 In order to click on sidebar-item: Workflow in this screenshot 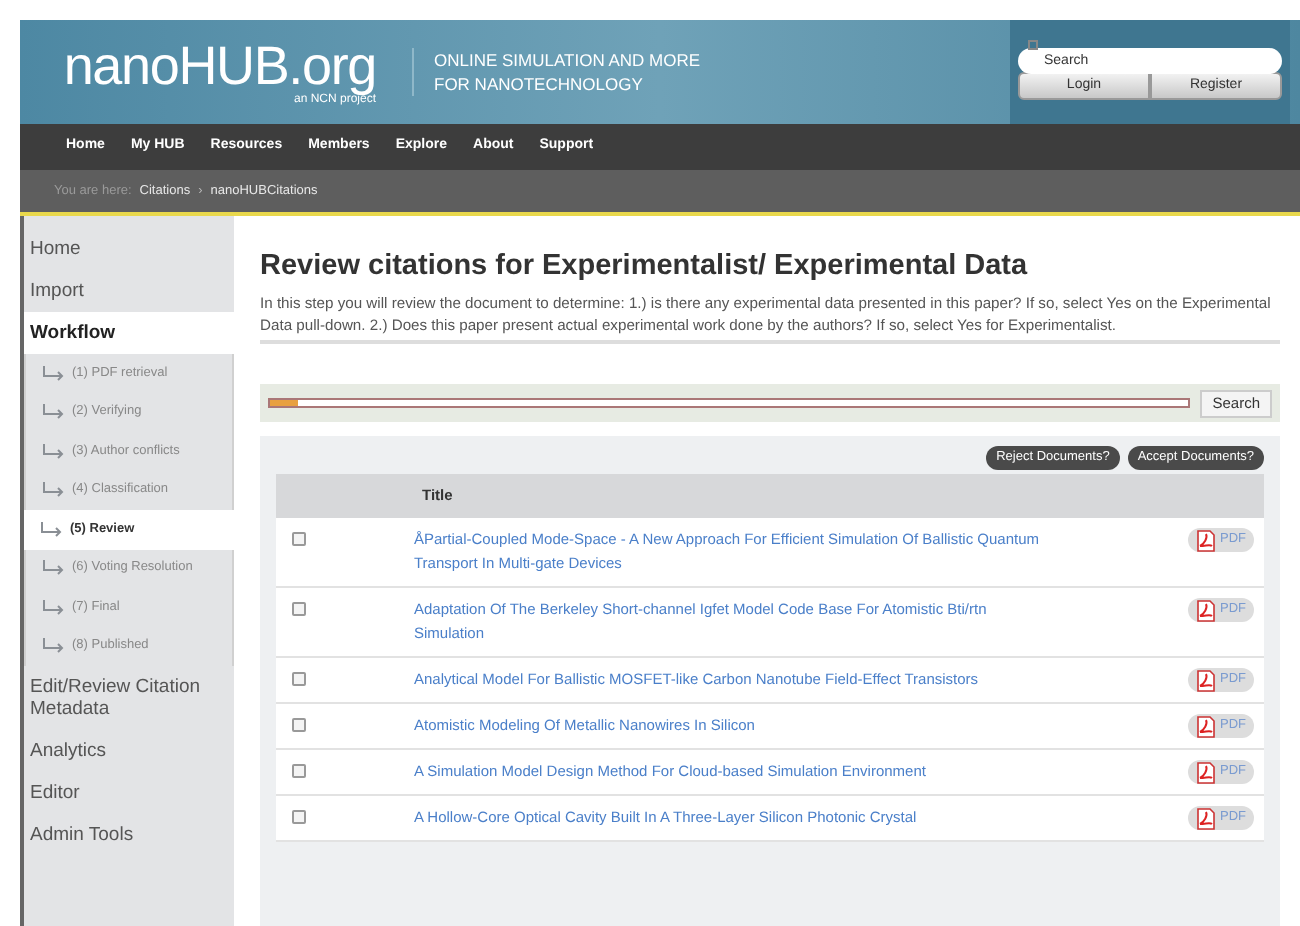, I will do `click(129, 333)`.